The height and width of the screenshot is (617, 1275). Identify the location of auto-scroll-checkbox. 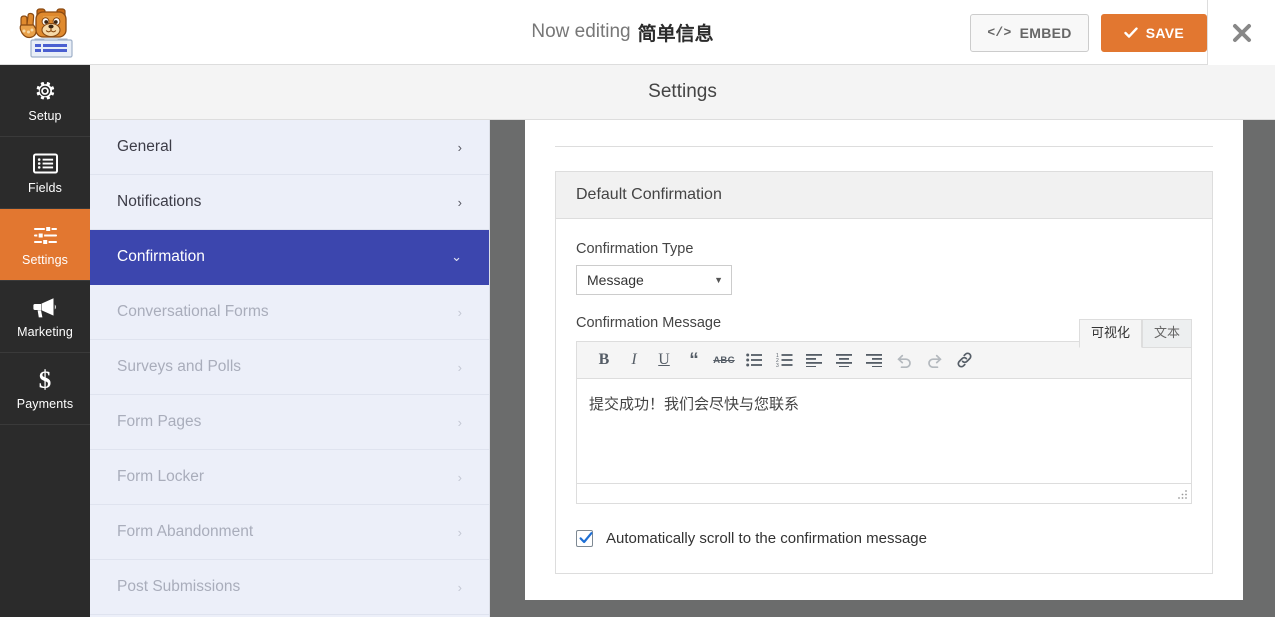
(584, 538).